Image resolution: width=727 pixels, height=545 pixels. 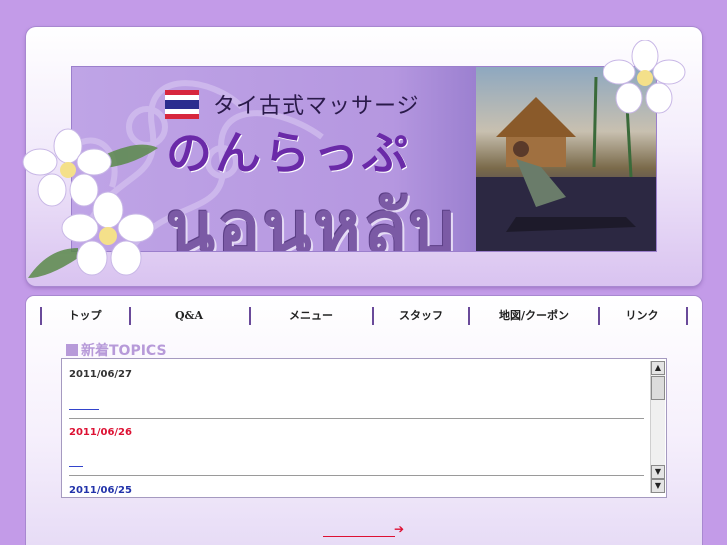 What do you see at coordinates (356, 491) in the screenshot?
I see `list-item: 2011/06/25` at bounding box center [356, 491].